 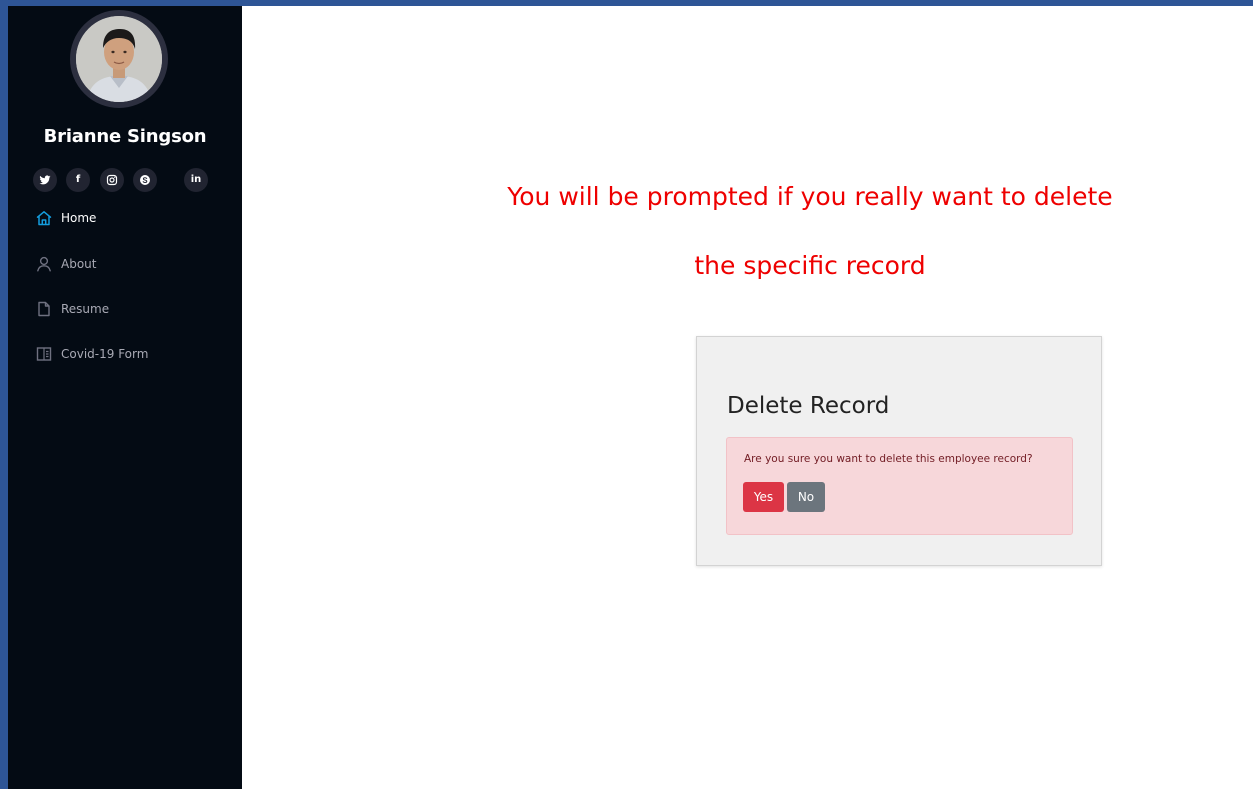 I want to click on yes-button: Yes, so click(x=763, y=497).